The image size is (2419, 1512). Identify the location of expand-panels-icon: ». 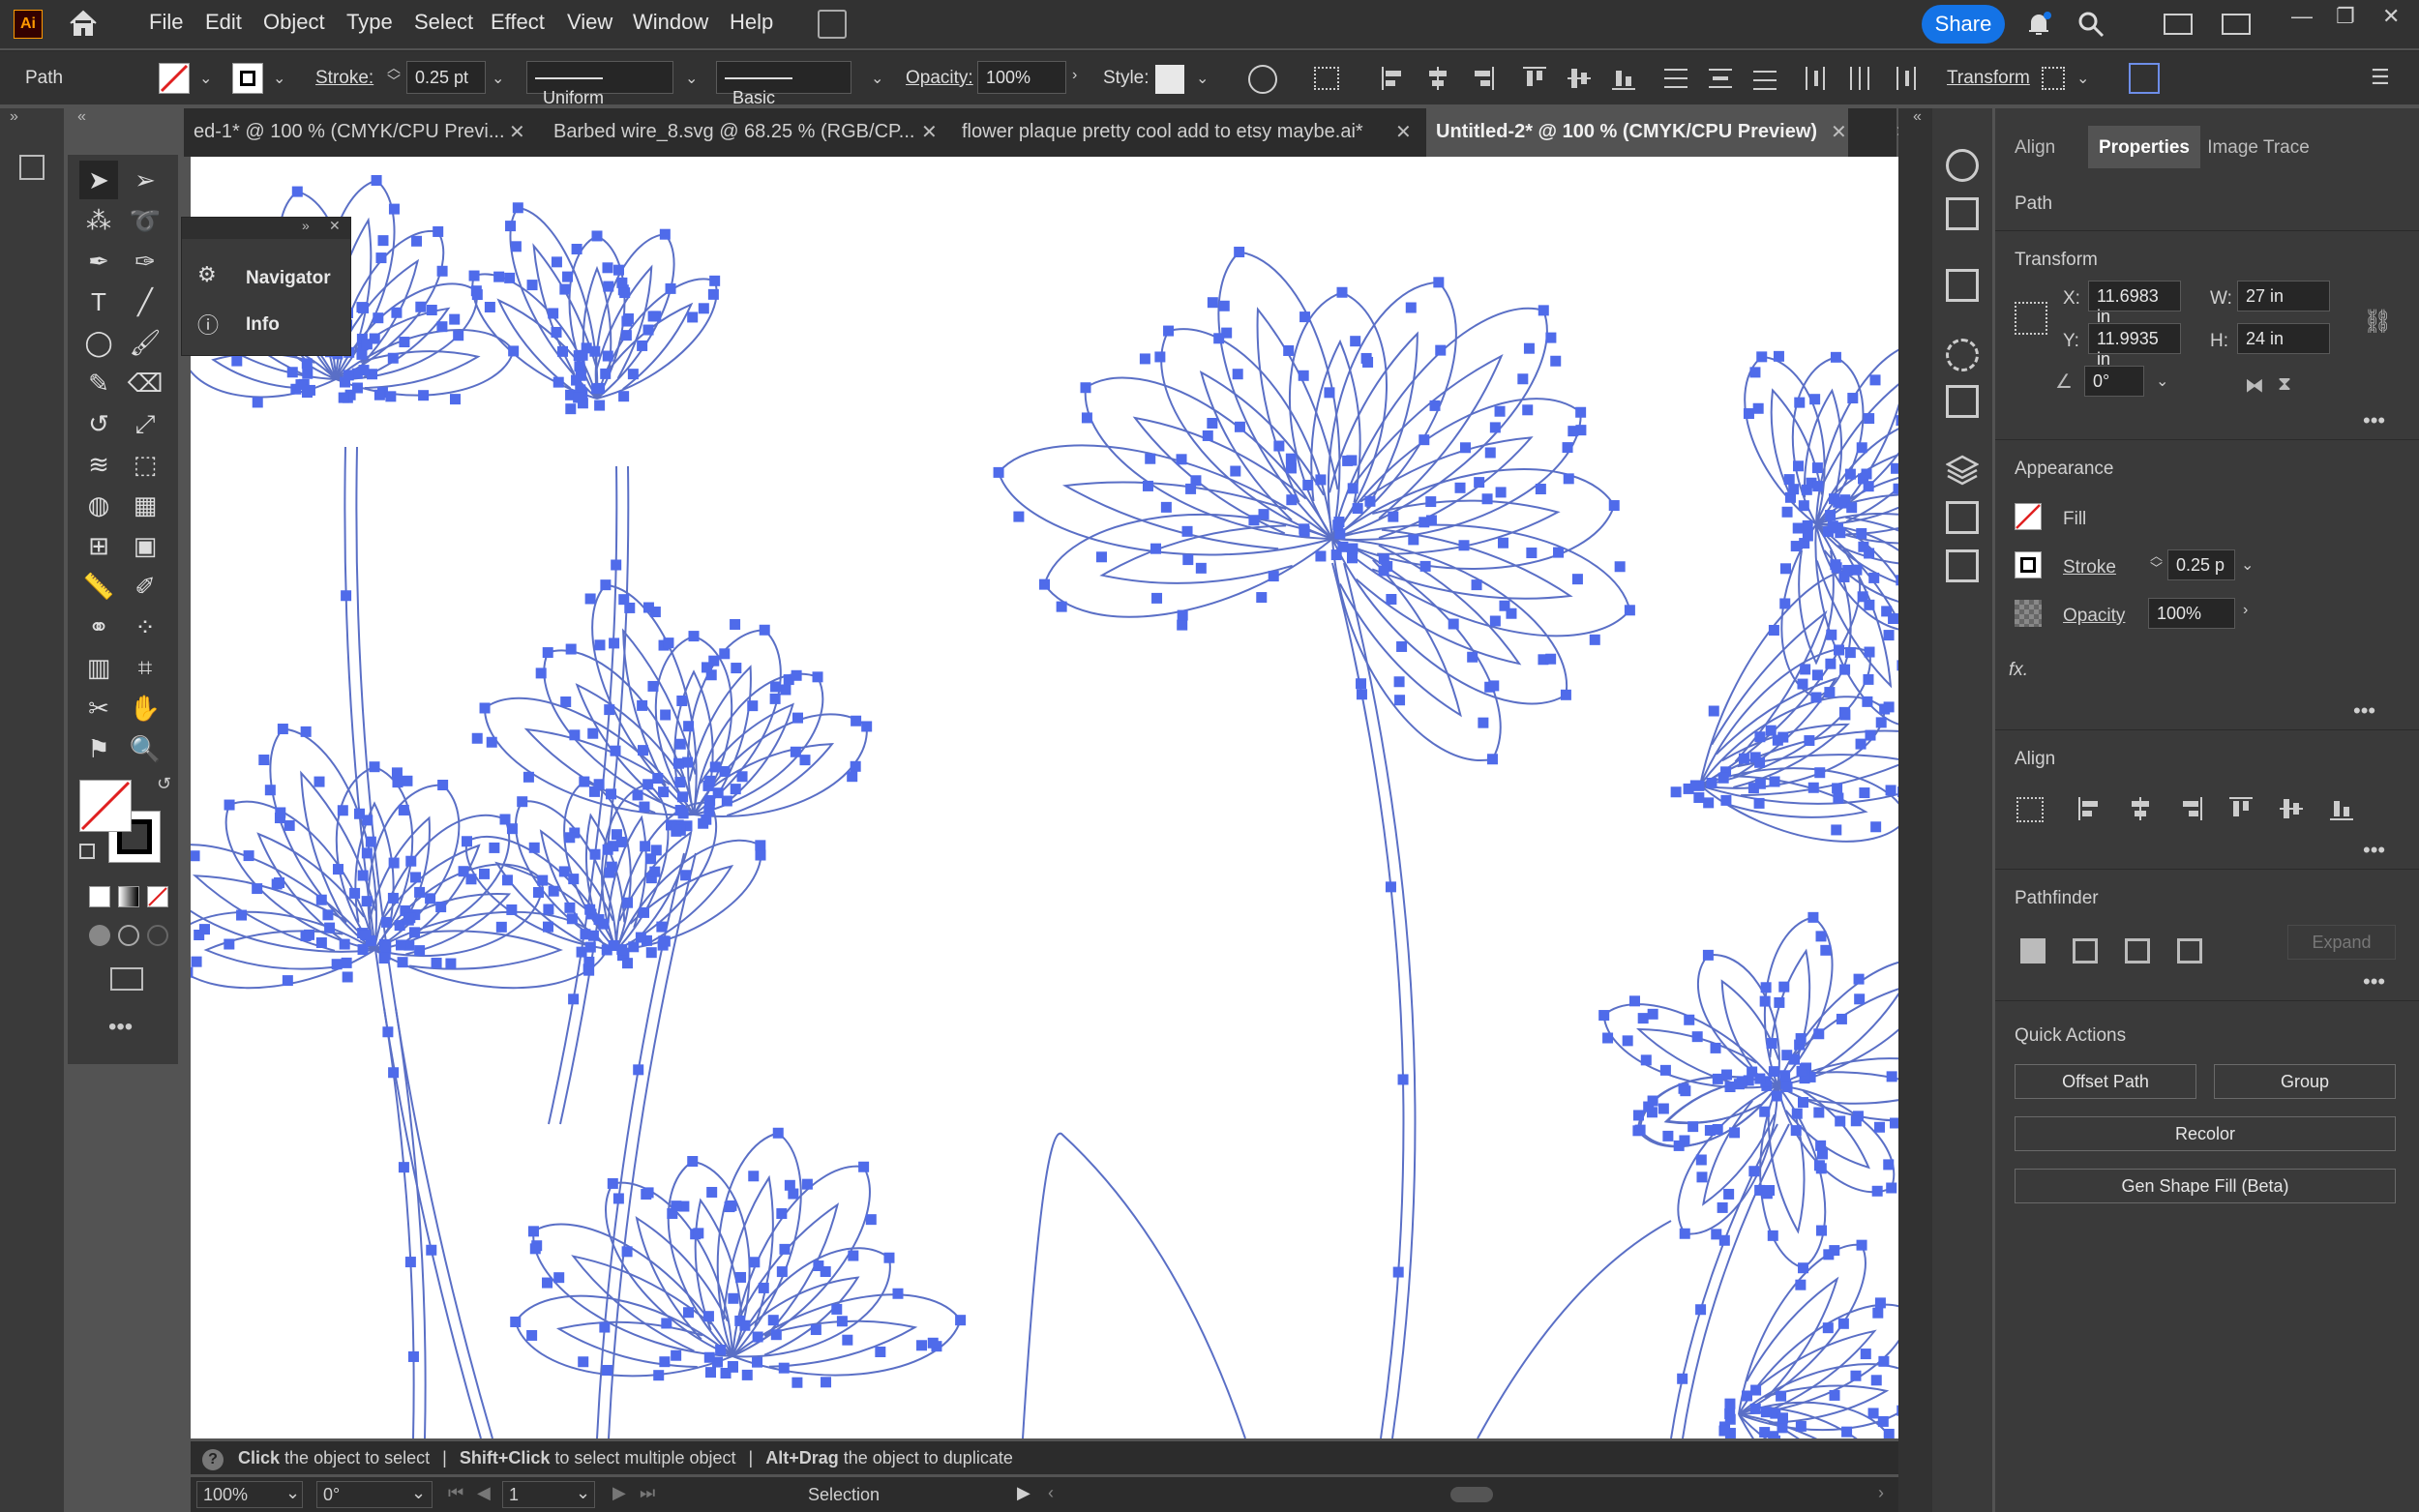
(14, 117).